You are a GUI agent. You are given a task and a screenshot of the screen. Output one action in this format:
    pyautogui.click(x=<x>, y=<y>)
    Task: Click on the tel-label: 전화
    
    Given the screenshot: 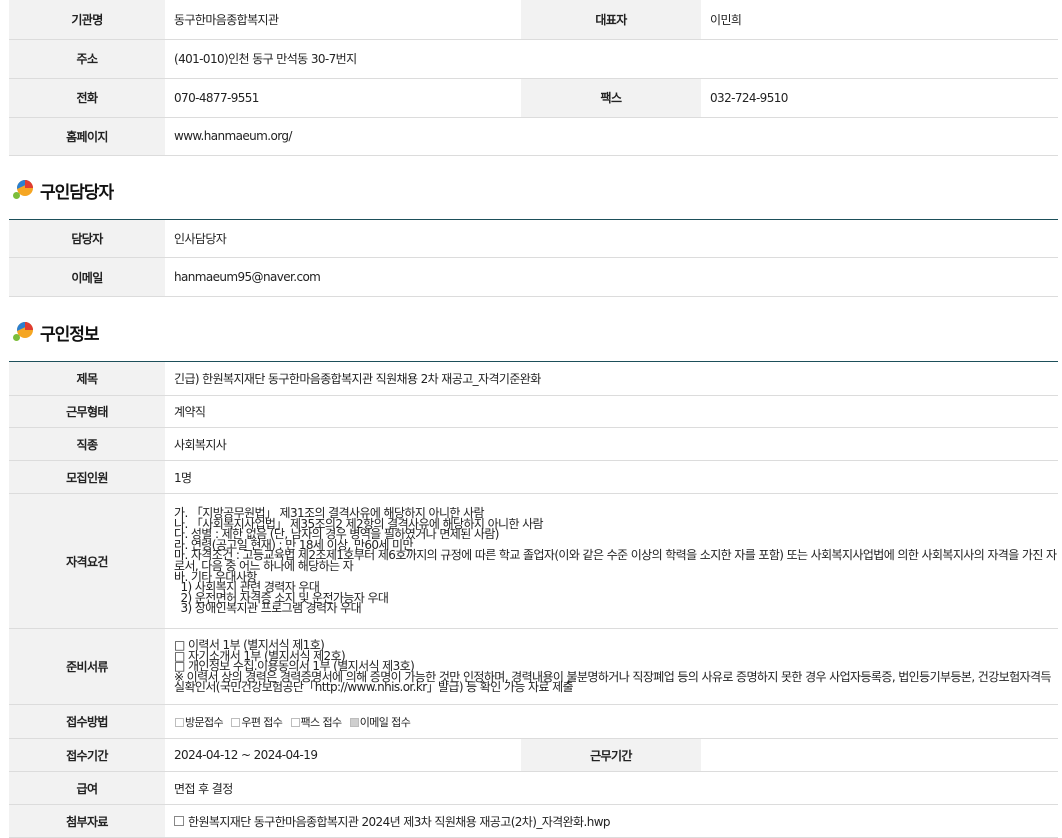 What is the action you would take?
    pyautogui.click(x=87, y=98)
    